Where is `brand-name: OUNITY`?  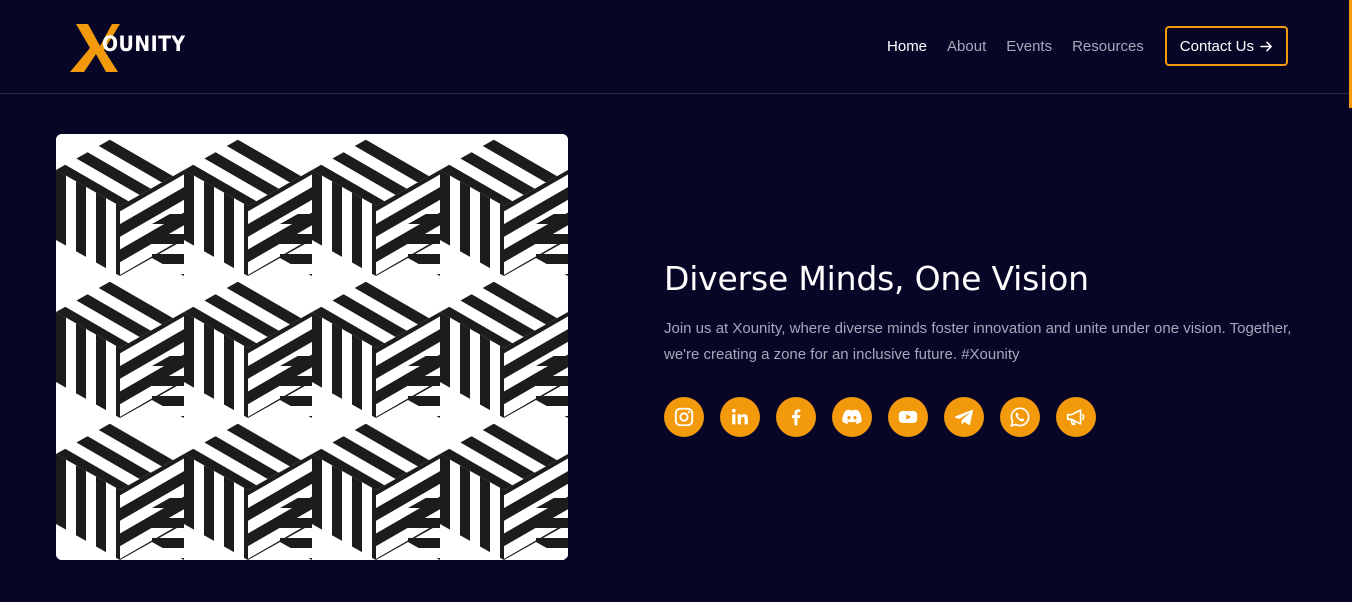 brand-name: OUNITY is located at coordinates (144, 44).